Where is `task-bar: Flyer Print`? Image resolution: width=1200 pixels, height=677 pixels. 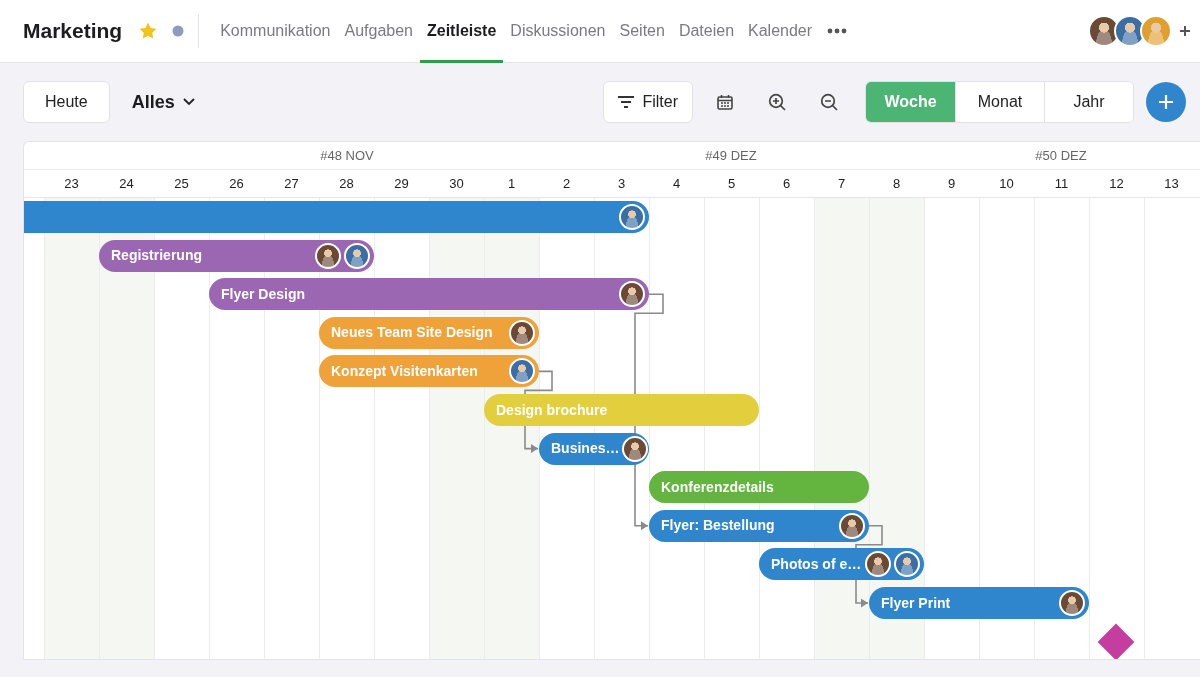 task-bar: Flyer Print is located at coordinates (979, 603).